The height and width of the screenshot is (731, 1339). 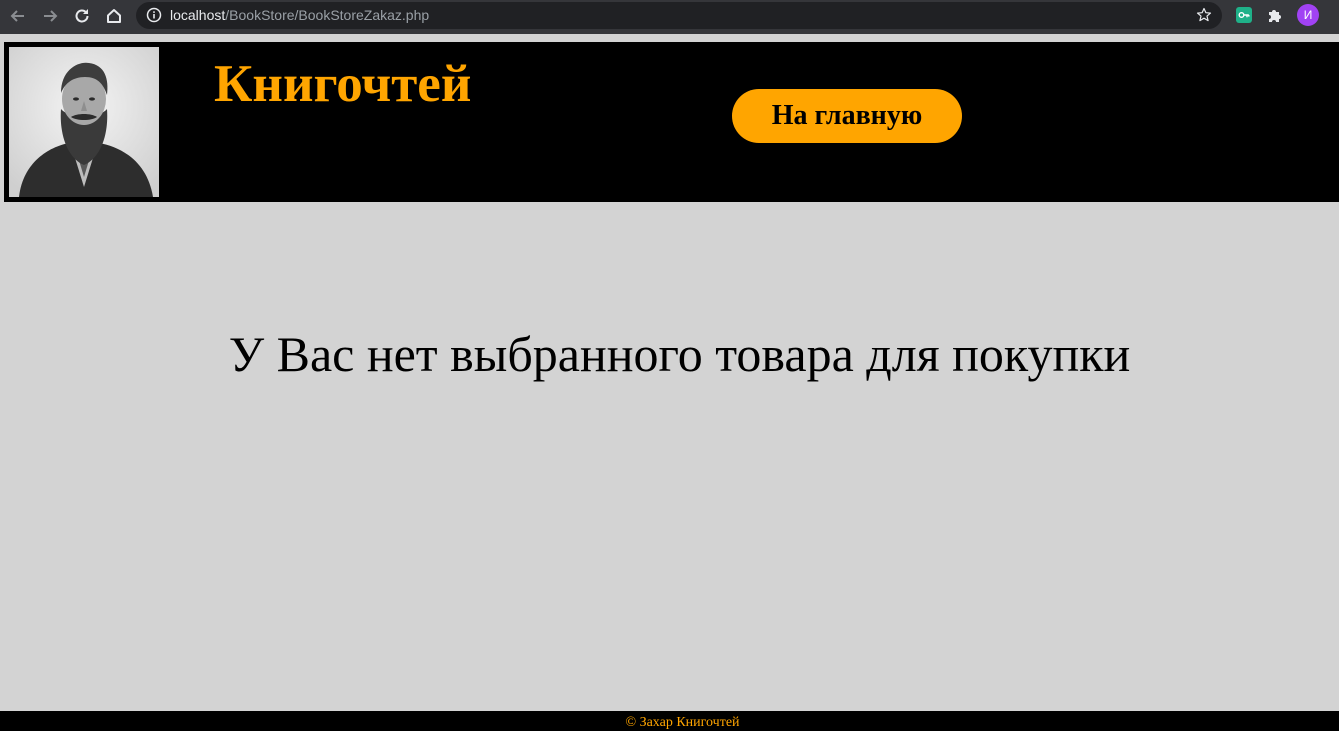 I want to click on author-portrait-image, so click(x=84, y=122).